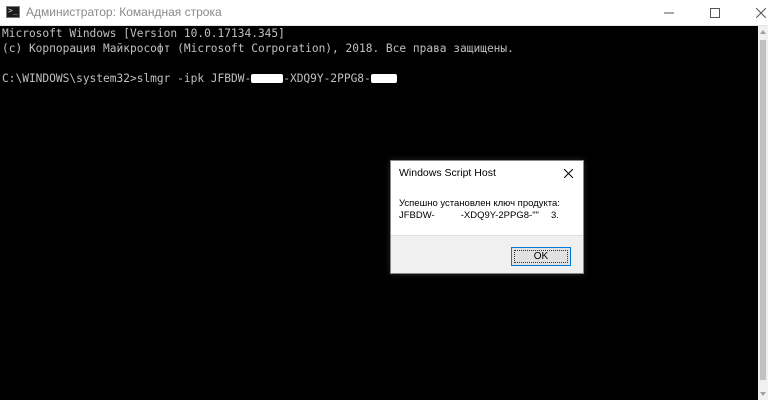  I want to click on command-middle: -XDQ9Y-2PPG8-, so click(327, 78).